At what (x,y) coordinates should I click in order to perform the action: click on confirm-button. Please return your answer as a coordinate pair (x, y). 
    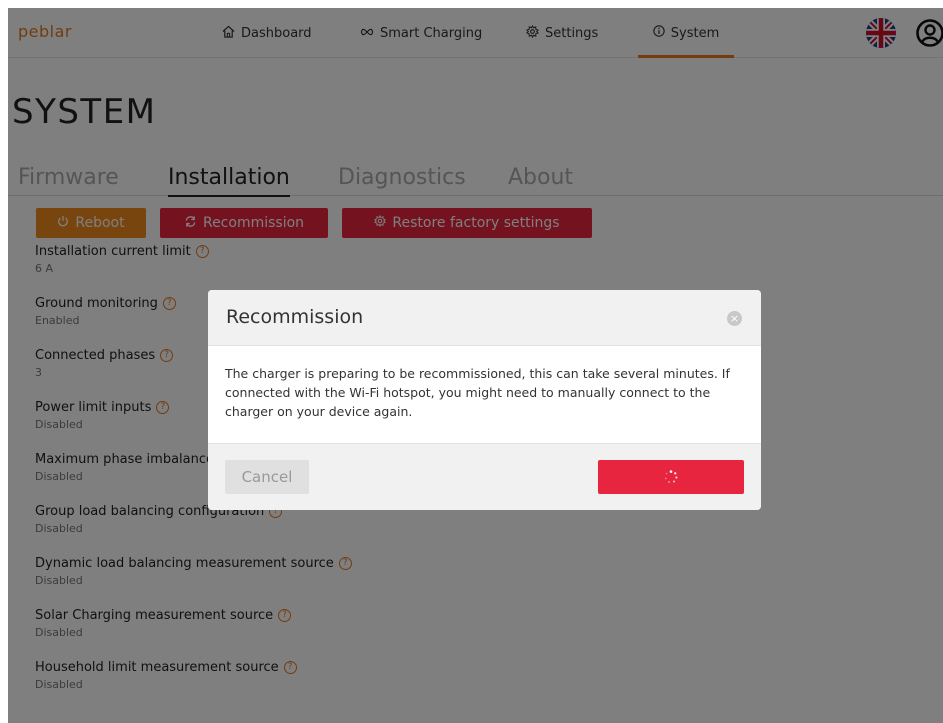
    Looking at the image, I should click on (671, 477).